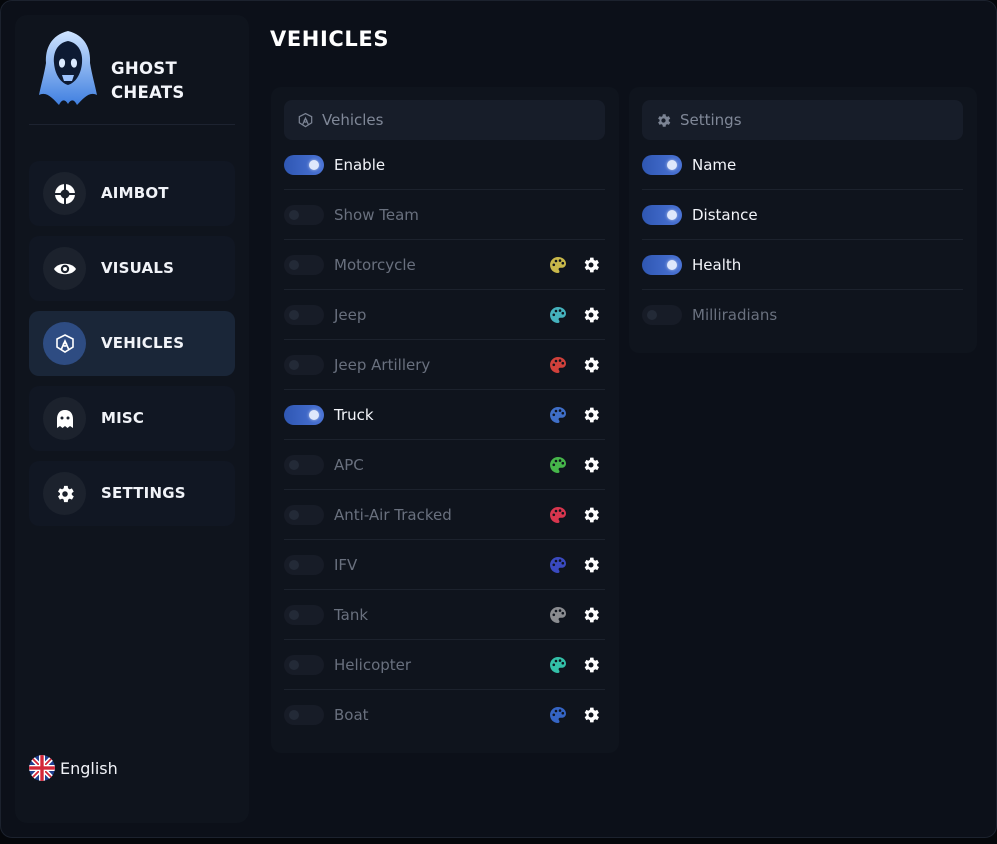  I want to click on option-row-milliradians: Milliradians, so click(802, 315).